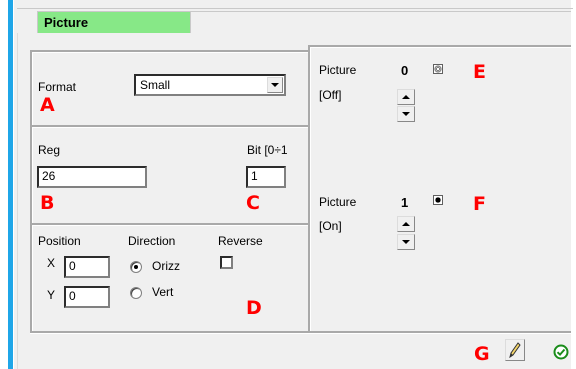 The width and height of the screenshot is (576, 369). Describe the element at coordinates (210, 85) in the screenshot. I see `format-select: Small` at that location.